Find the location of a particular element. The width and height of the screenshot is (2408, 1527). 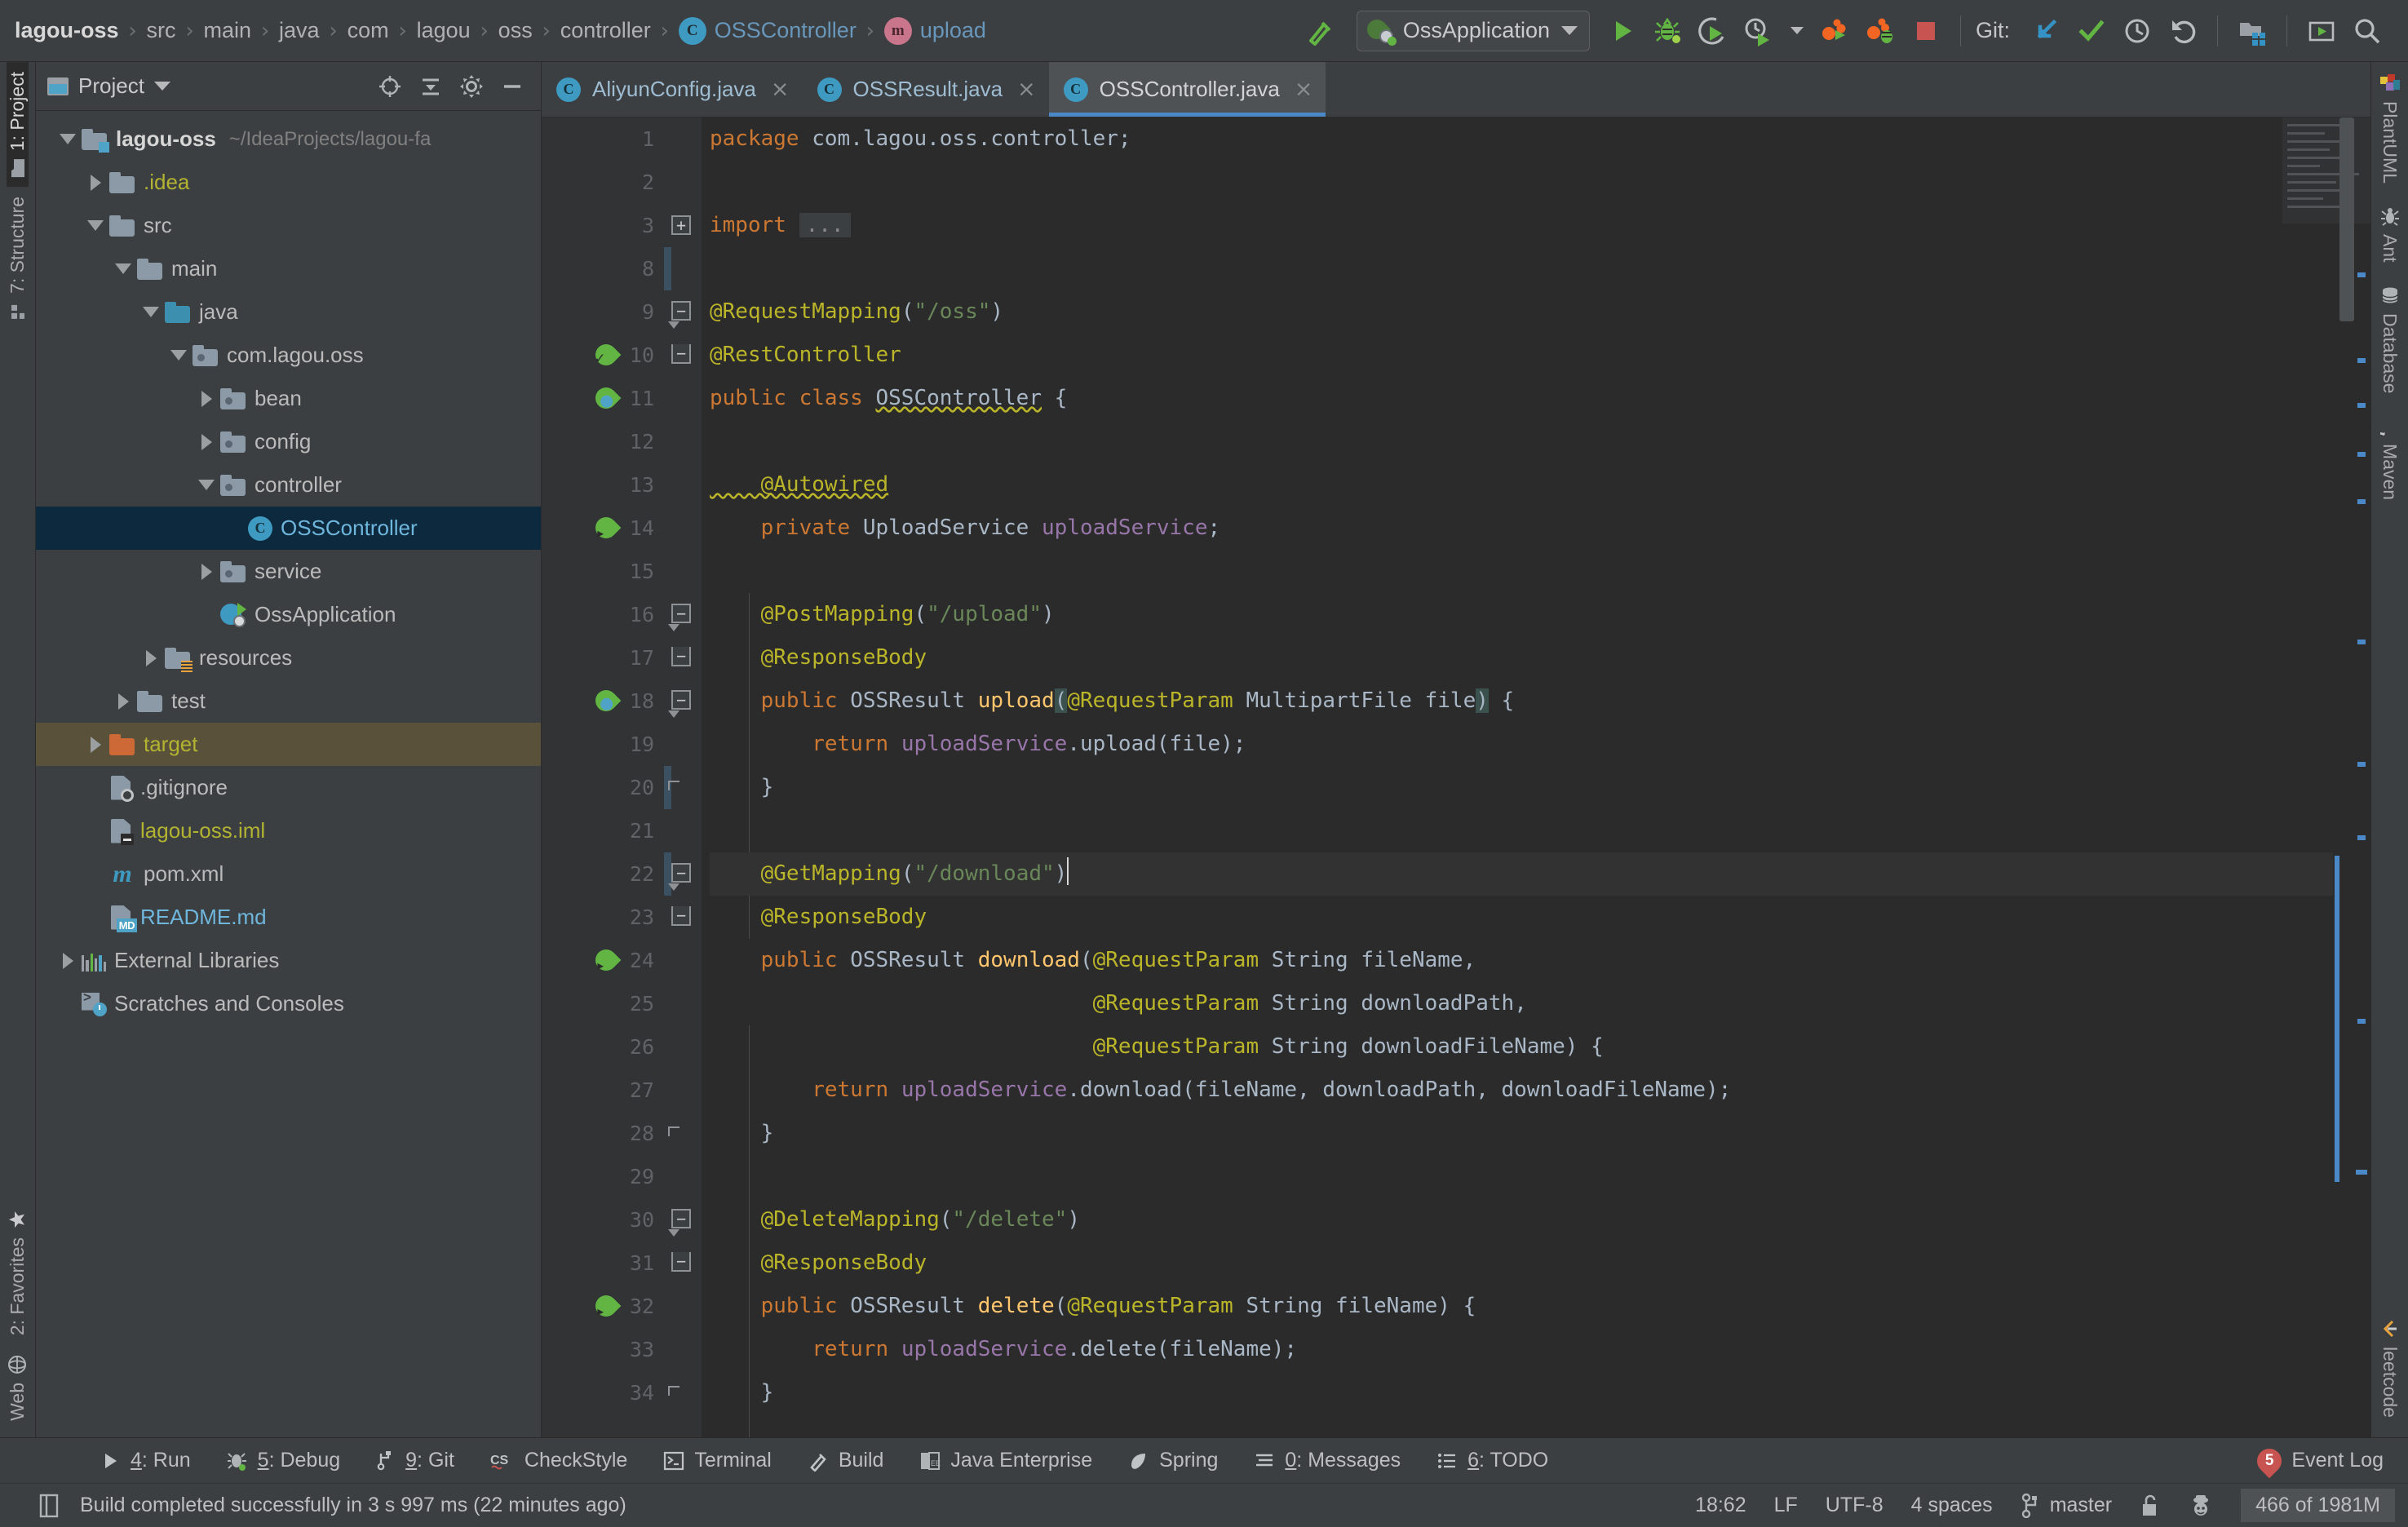

left-stripe-tab-2-favorites: 2: Favorites is located at coordinates (18, 1272).